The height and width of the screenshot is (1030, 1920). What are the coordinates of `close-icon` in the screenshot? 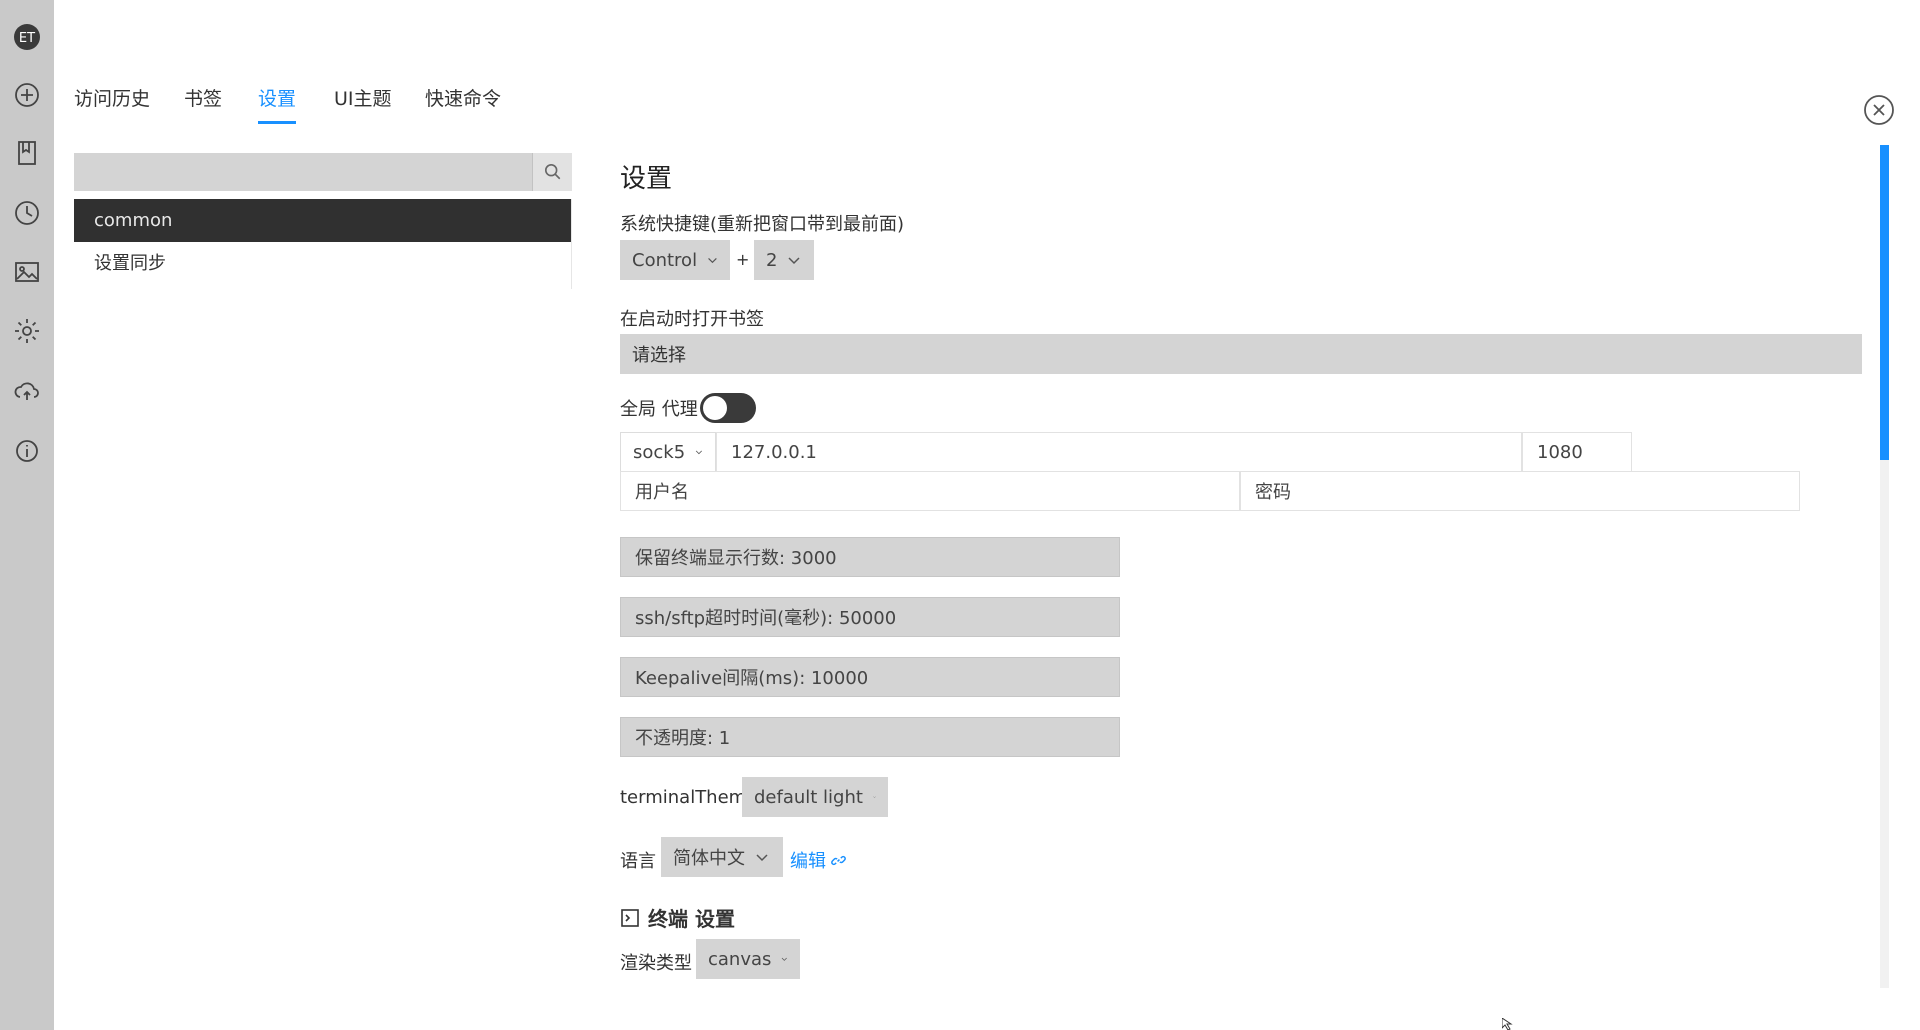 It's located at (1879, 110).